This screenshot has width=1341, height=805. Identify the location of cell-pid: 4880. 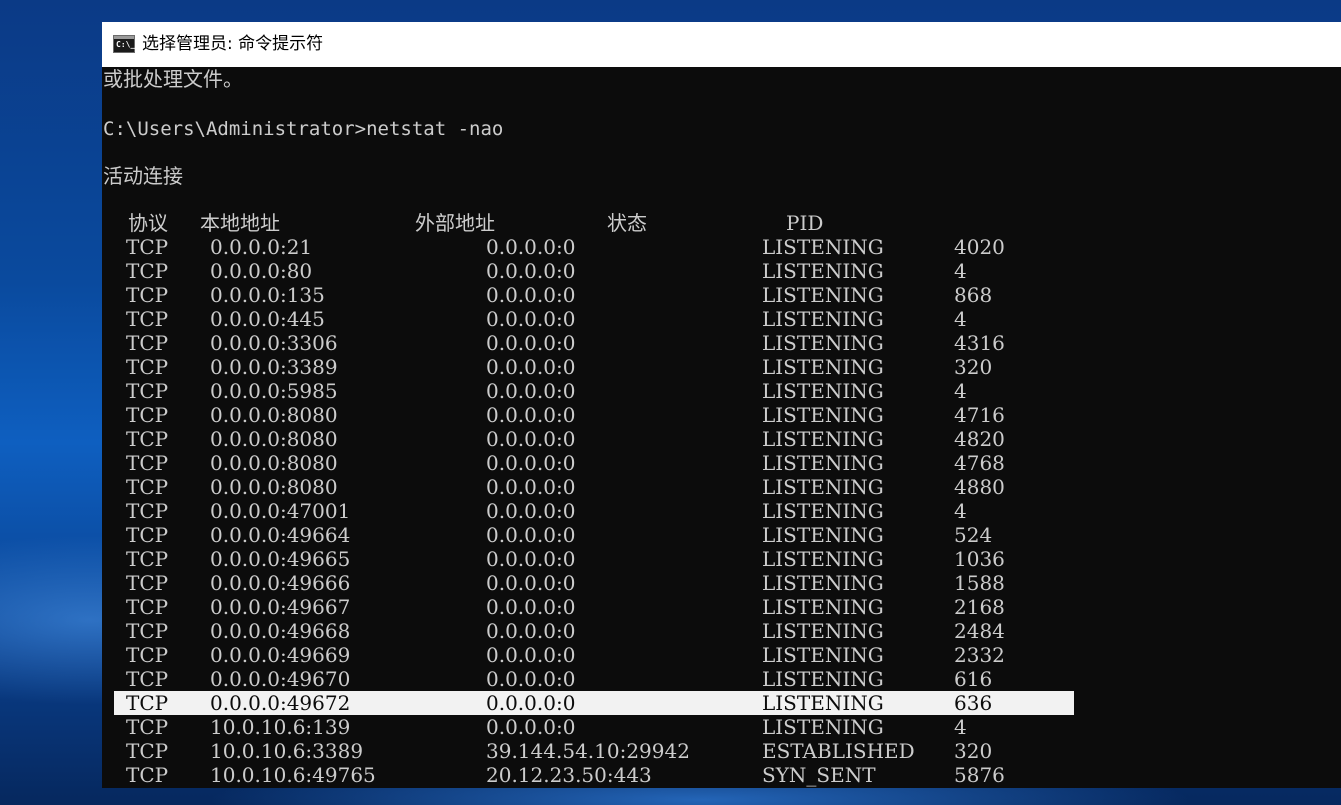
(979, 487).